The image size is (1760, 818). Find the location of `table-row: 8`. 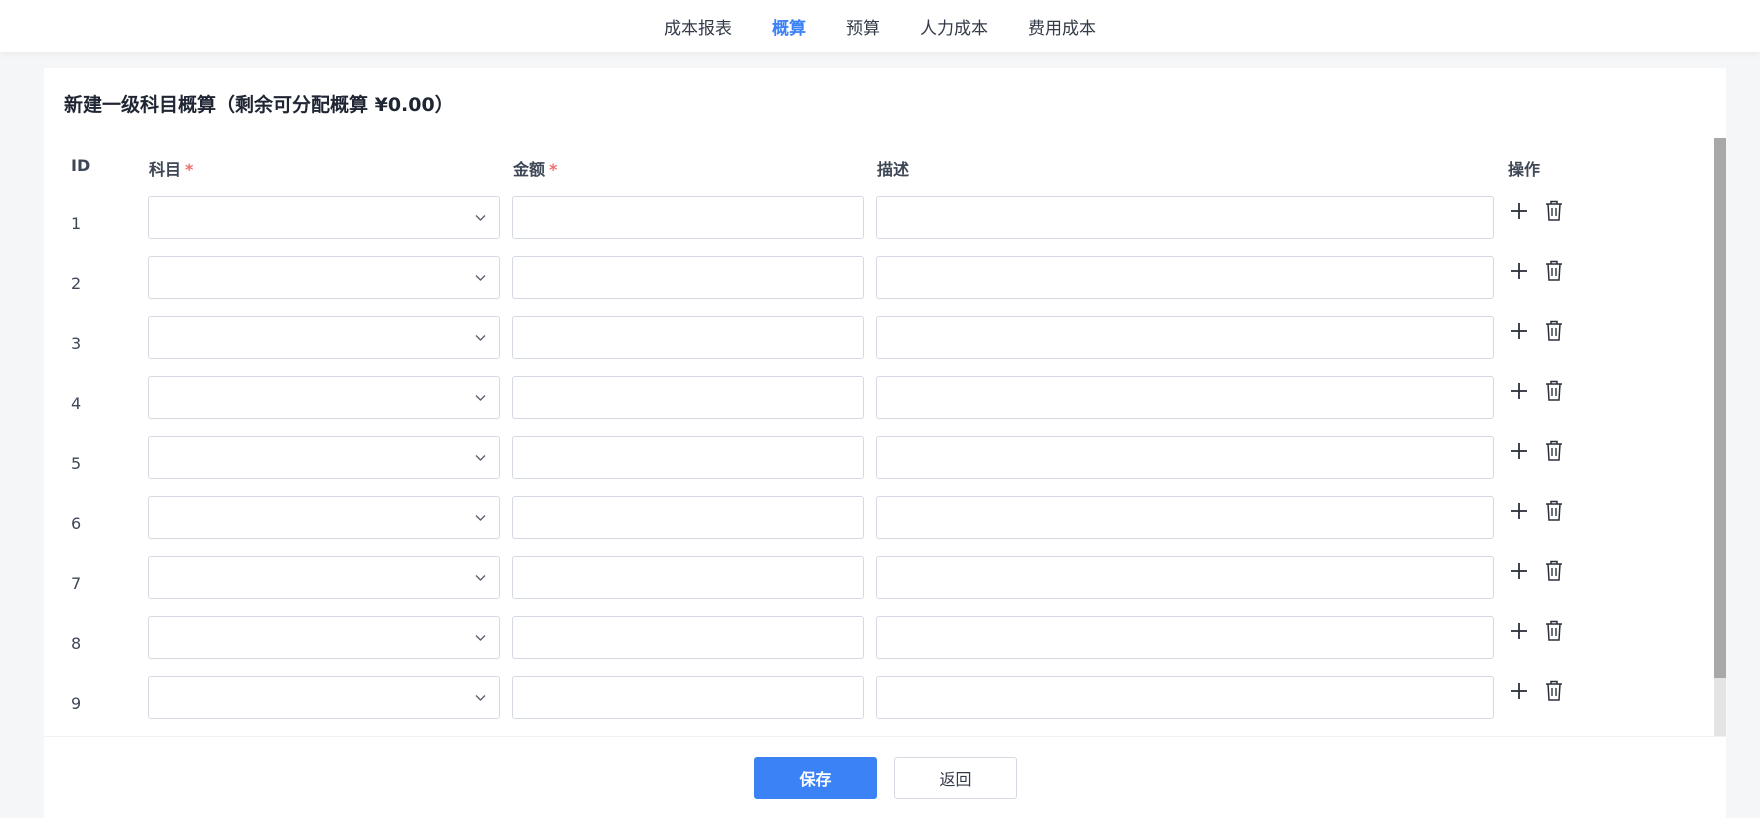

table-row: 8 is located at coordinates (879, 642).